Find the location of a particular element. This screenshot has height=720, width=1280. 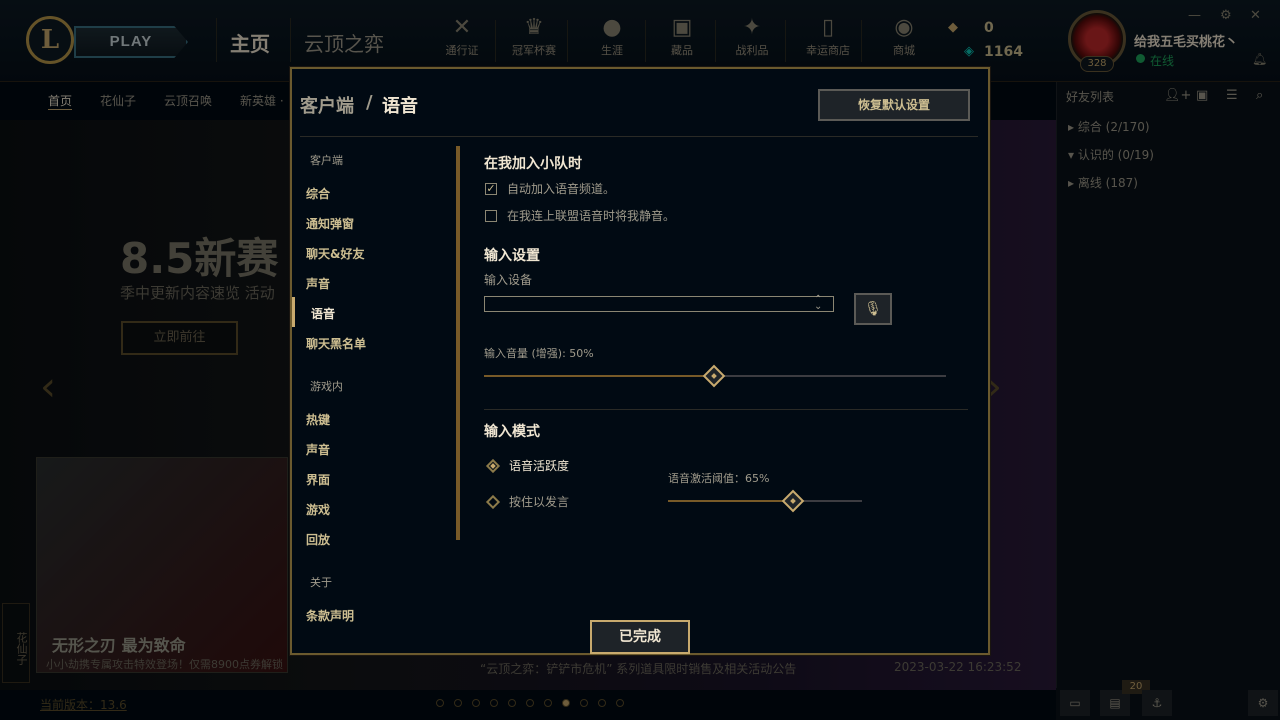

mic-test-button: 🎙︎ is located at coordinates (873, 309).